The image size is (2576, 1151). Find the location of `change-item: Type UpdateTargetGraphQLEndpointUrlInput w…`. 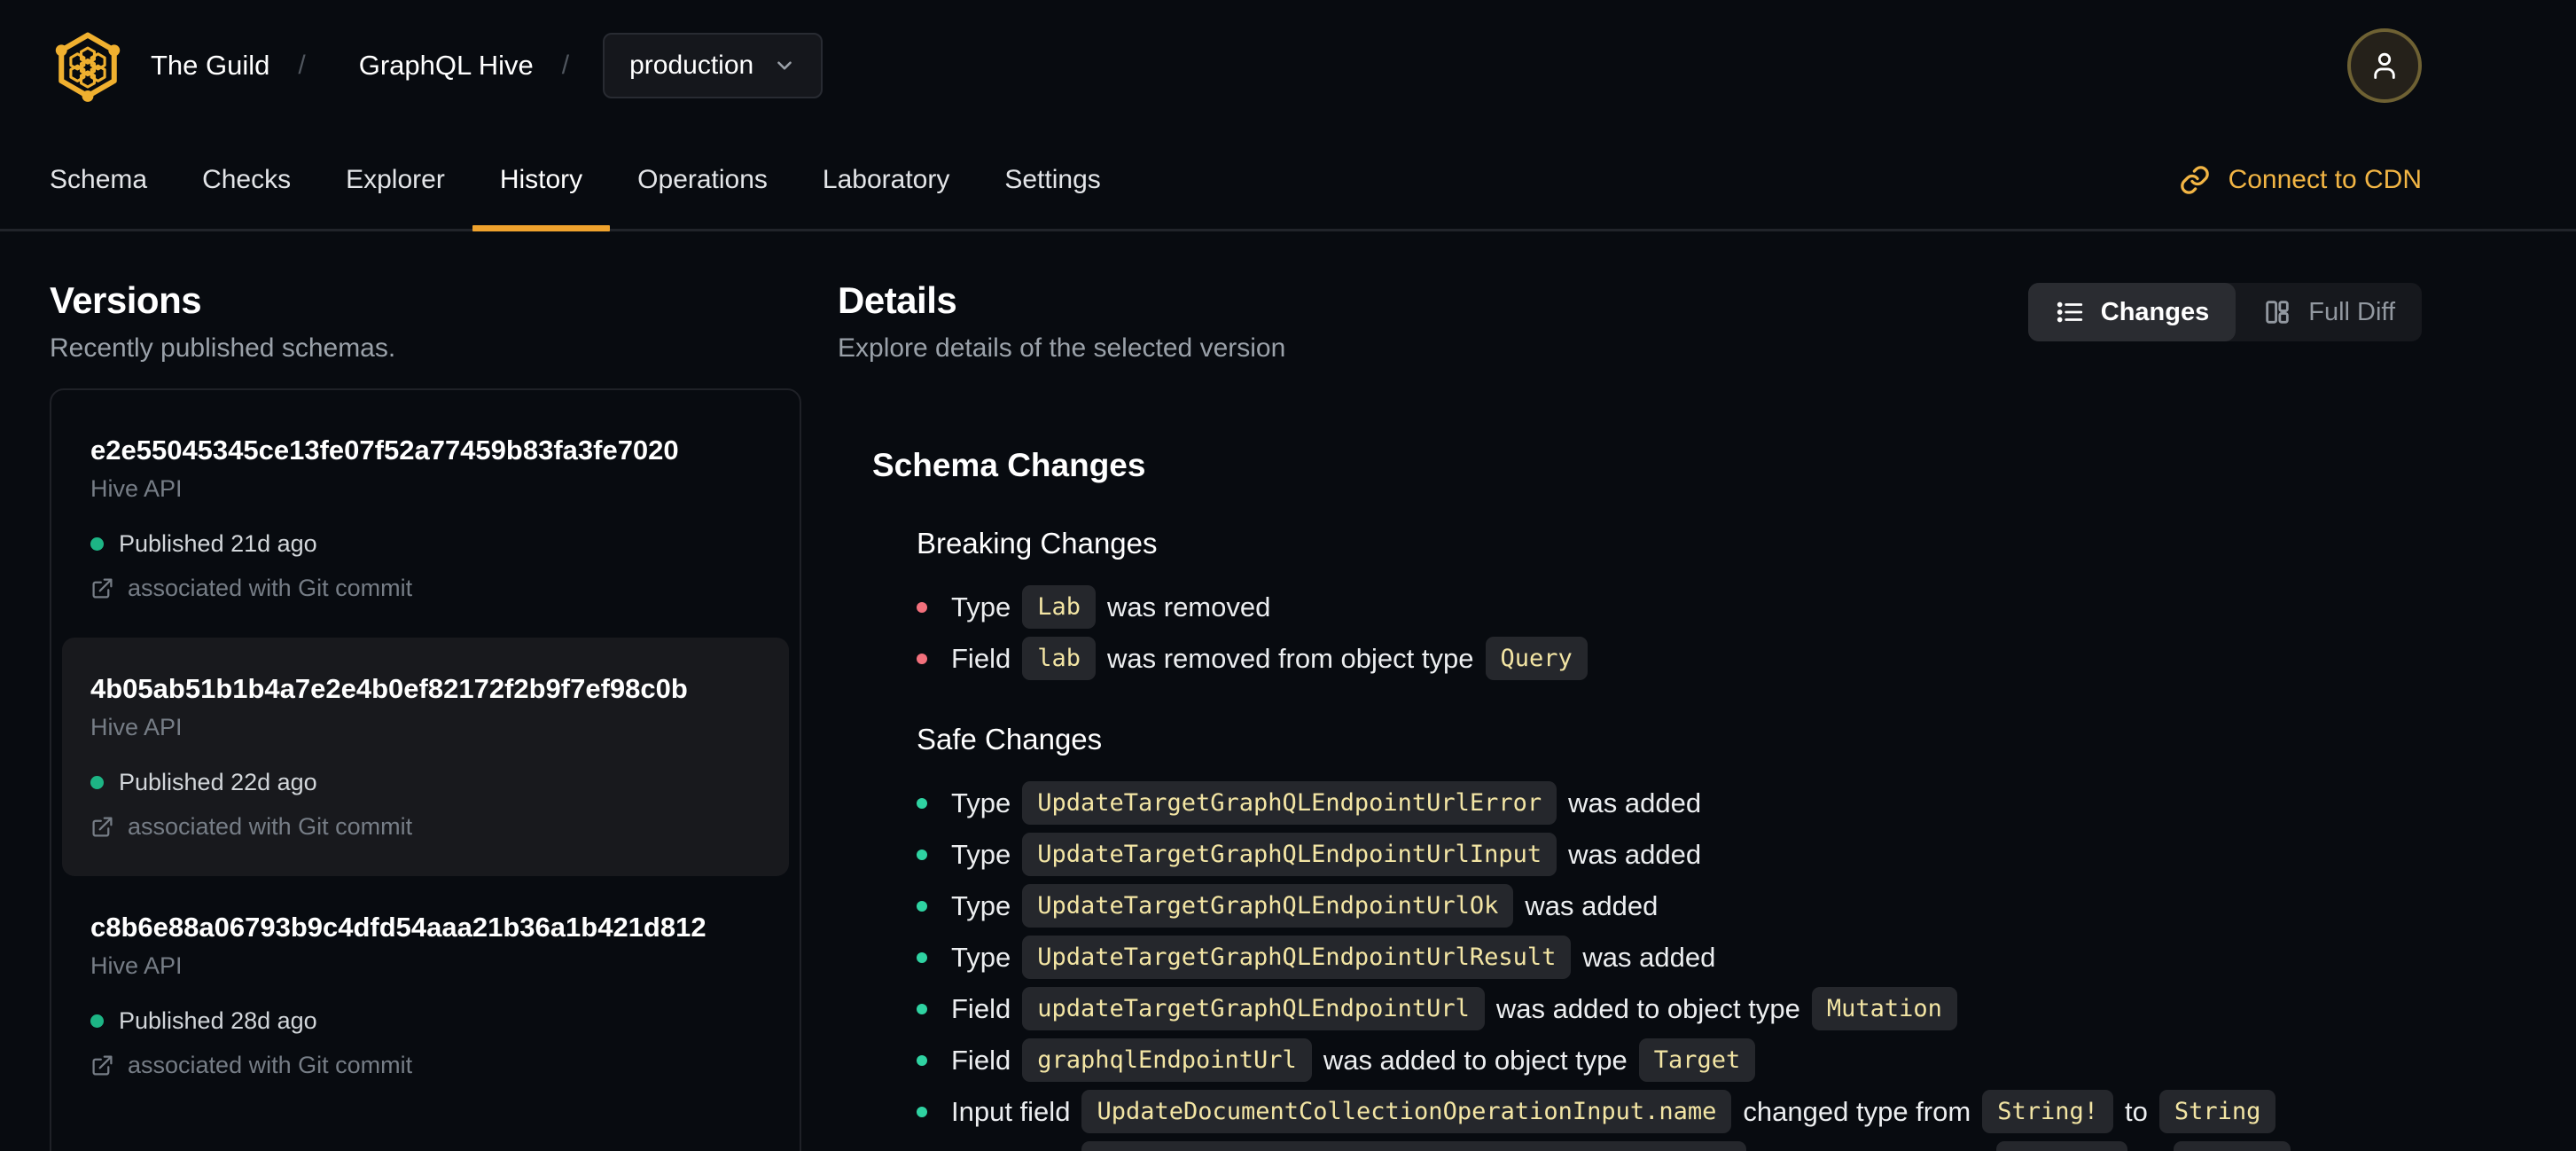

change-item: Type UpdateTargetGraphQLEndpointUrlInput w… is located at coordinates (1669, 854).